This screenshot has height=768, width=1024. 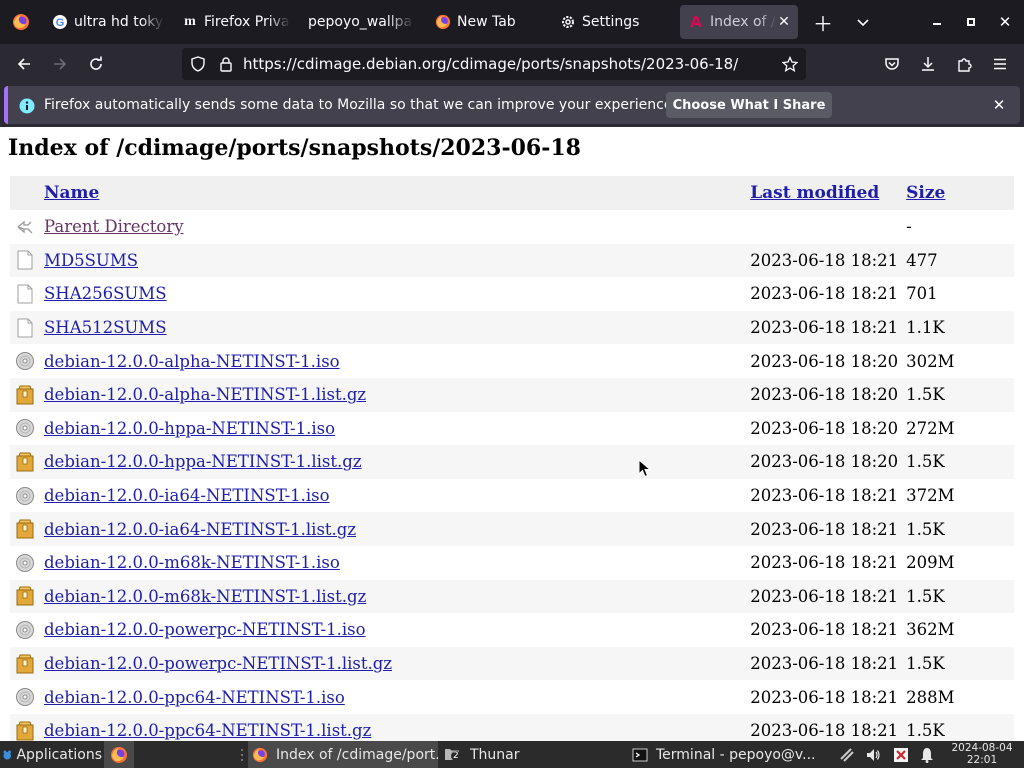 I want to click on table-row: SHA512SUMS 2023-06-18 18:21 1.1K, so click(x=512, y=327).